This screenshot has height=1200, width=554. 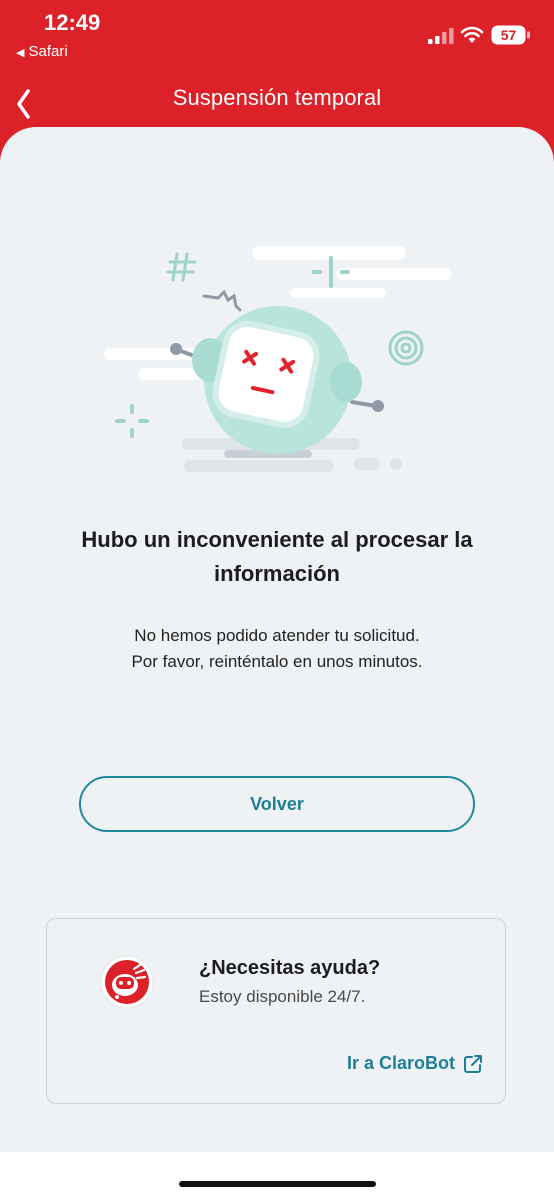 What do you see at coordinates (277, 635) in the screenshot?
I see `error-message-line-1: No hemos podido atender tu solicitud.` at bounding box center [277, 635].